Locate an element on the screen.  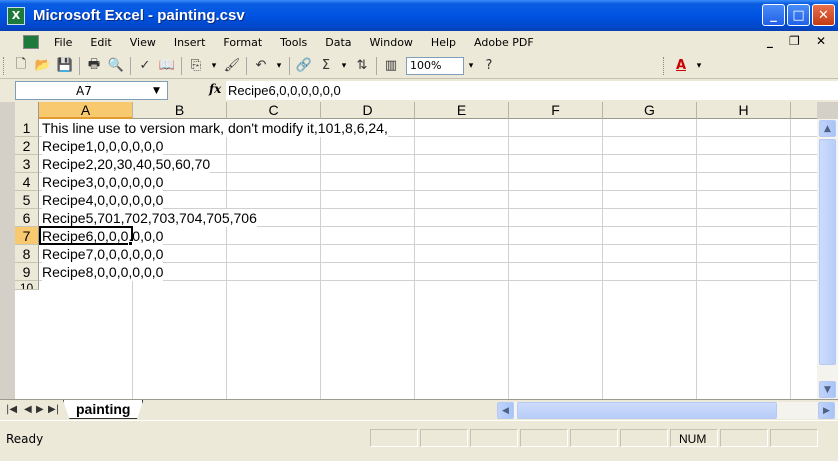
row-header: 7 is located at coordinates (27, 236).